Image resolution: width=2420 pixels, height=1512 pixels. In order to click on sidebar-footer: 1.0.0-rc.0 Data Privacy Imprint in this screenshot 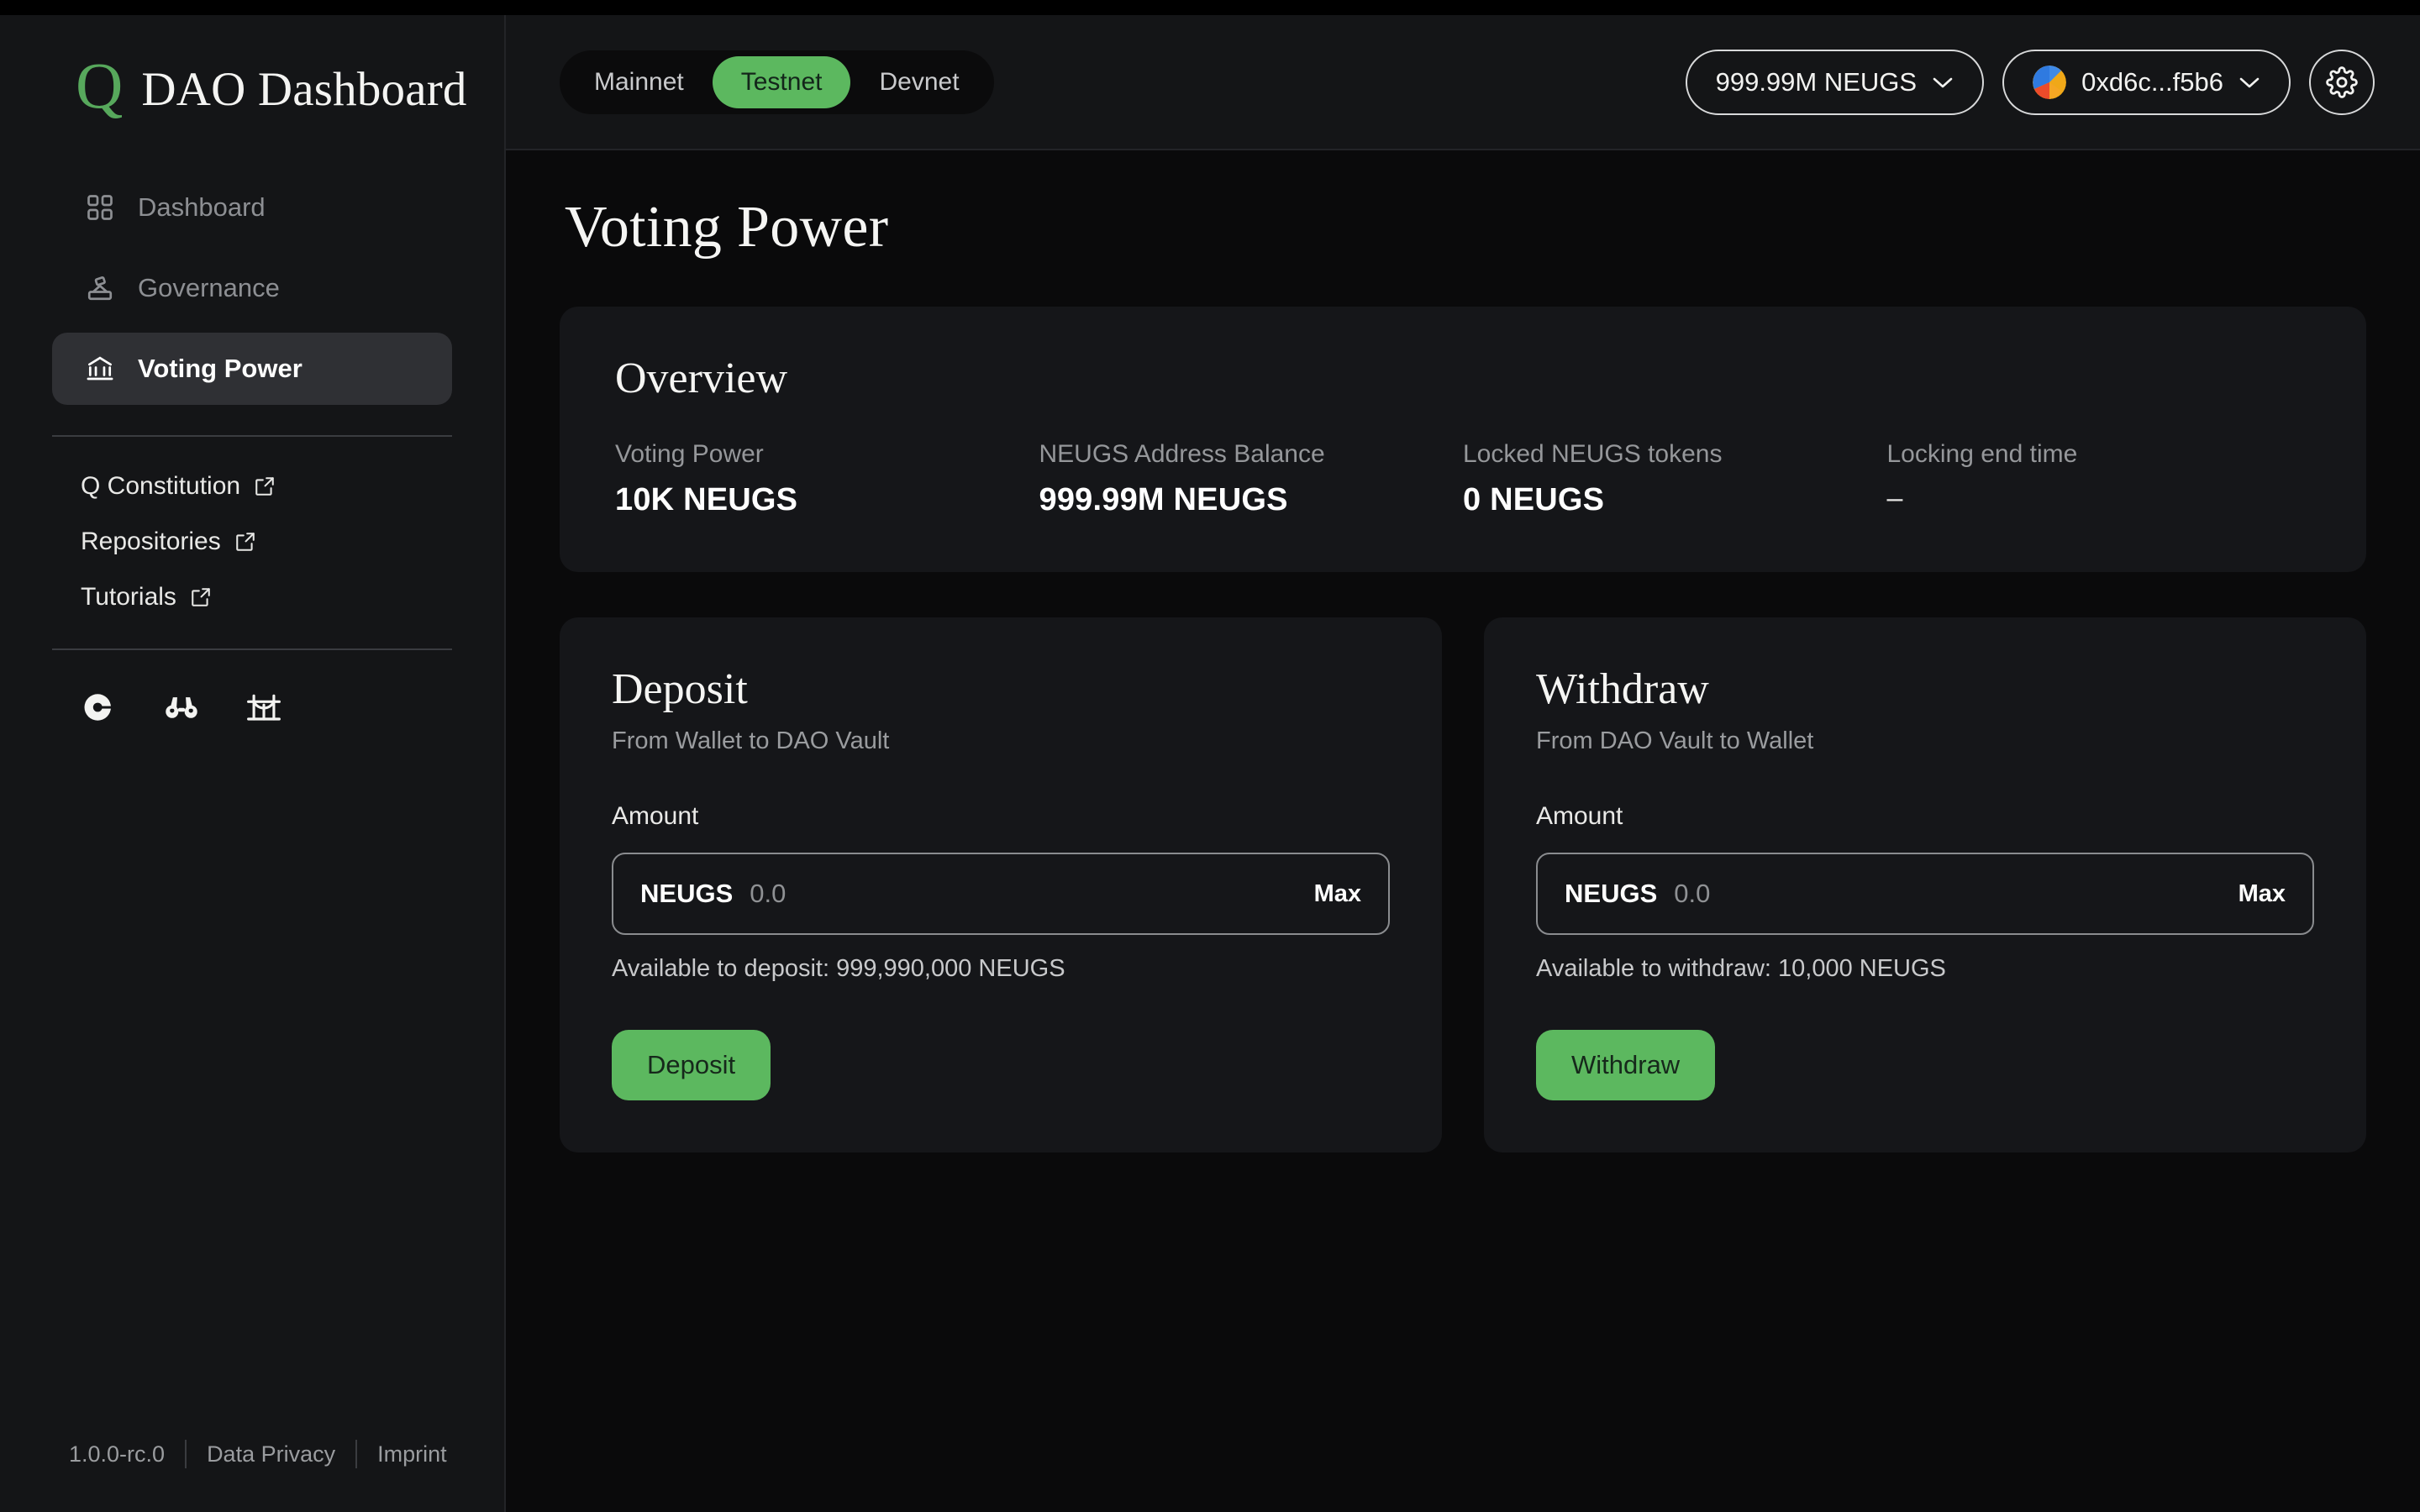, I will do `click(252, 1476)`.